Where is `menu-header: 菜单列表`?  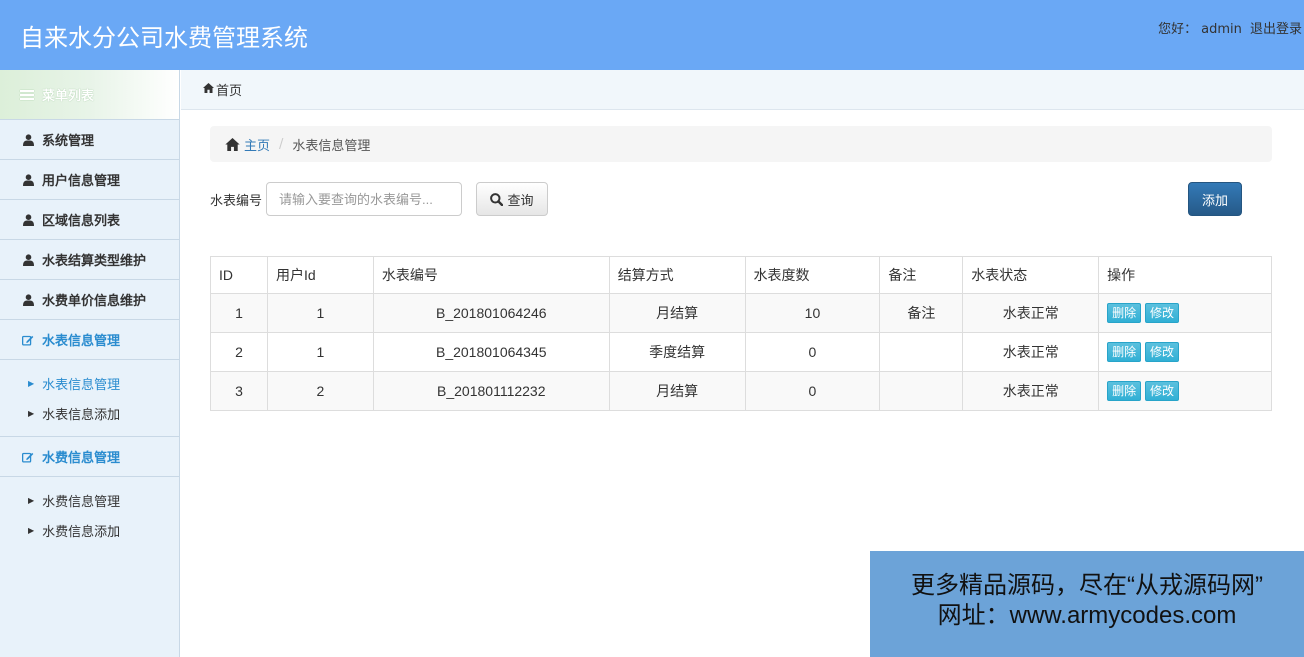
menu-header: 菜单列表 is located at coordinates (89, 95).